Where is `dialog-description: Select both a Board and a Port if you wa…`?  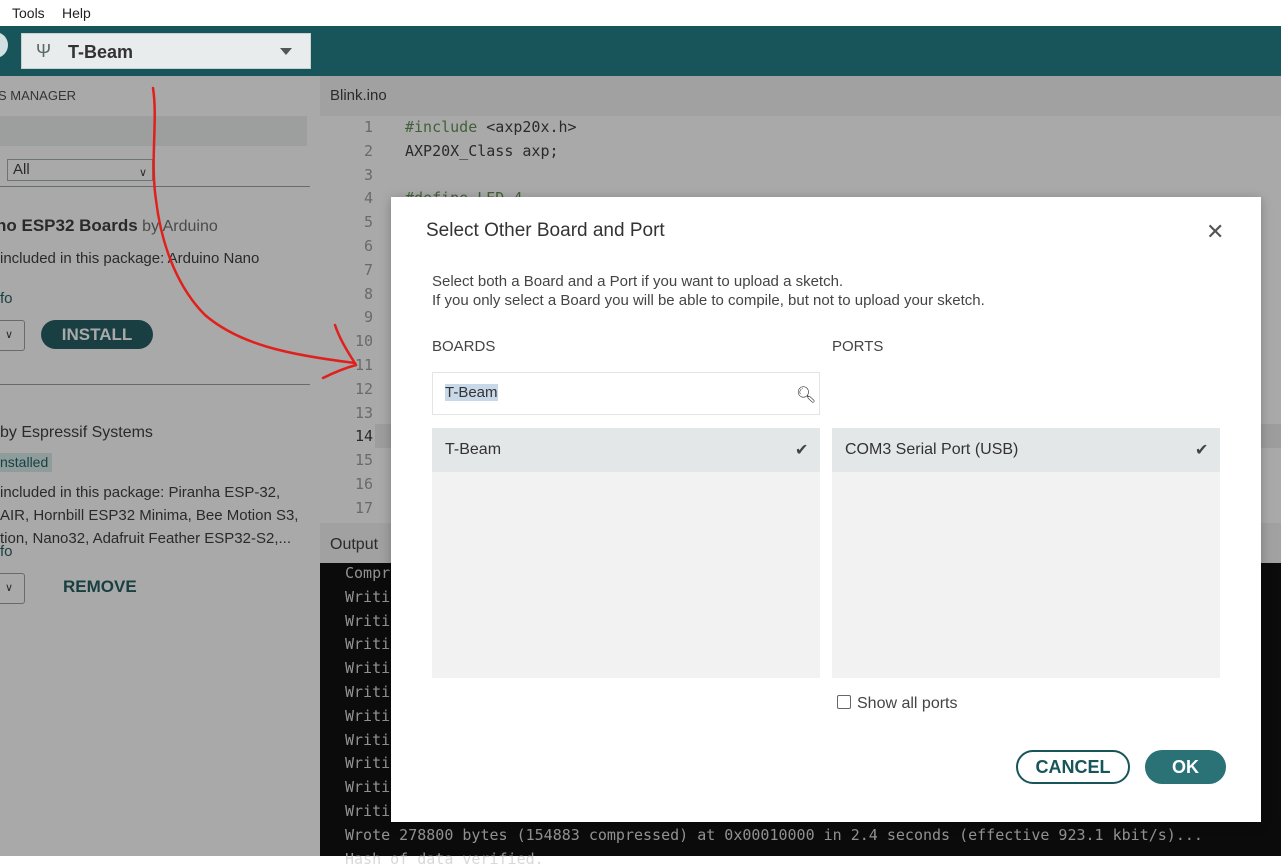 dialog-description: Select both a Board and a Port if you wa… is located at coordinates (638, 281).